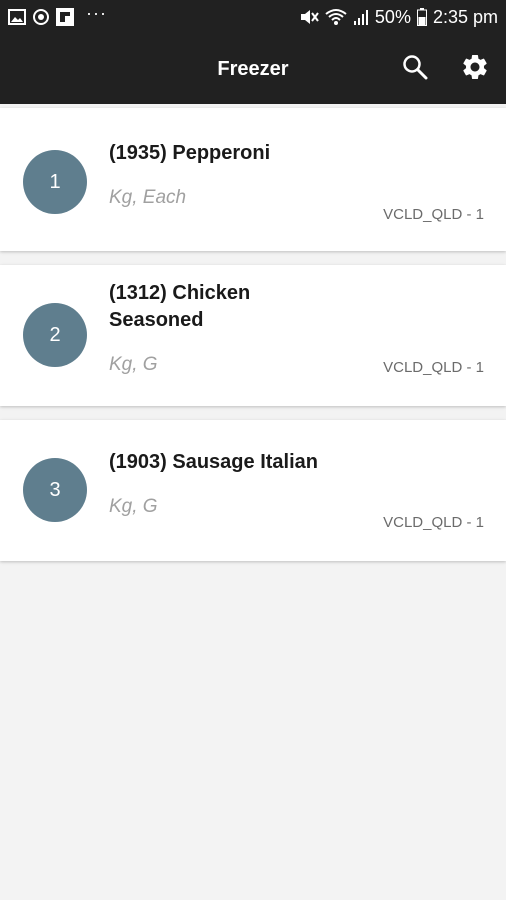 The height and width of the screenshot is (900, 506). Describe the element at coordinates (336, 17) in the screenshot. I see `wifi-icon` at that location.